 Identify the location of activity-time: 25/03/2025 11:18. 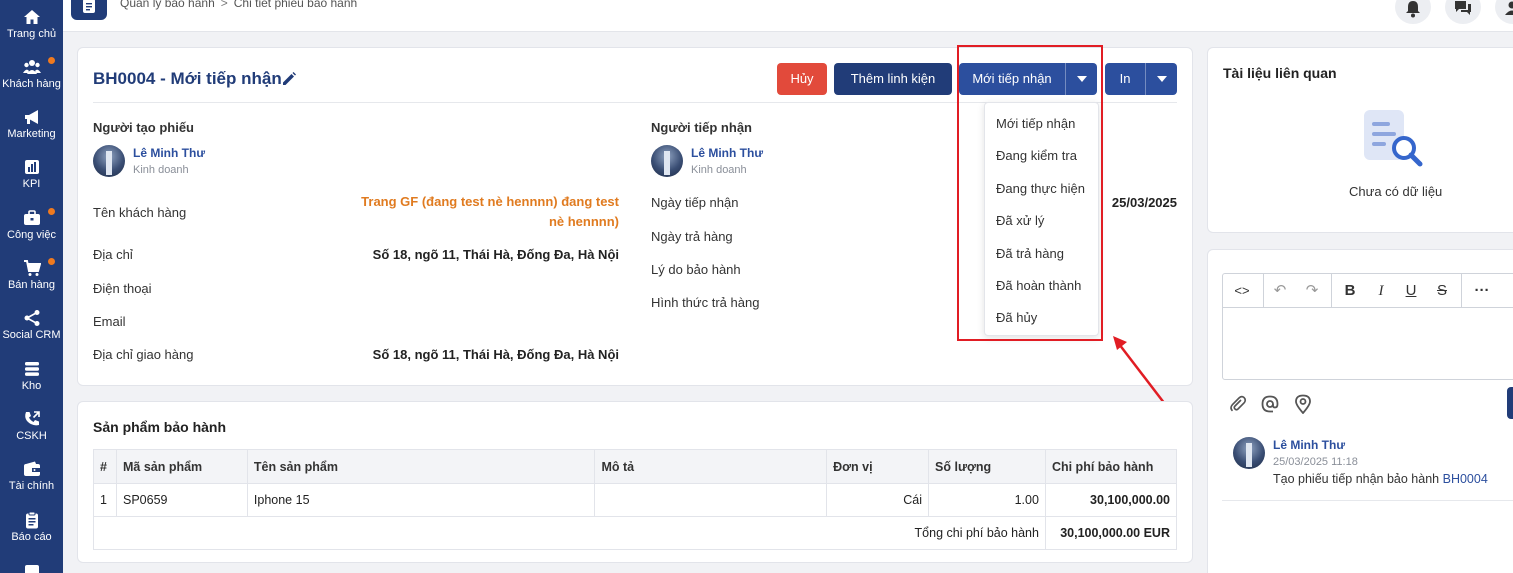
(1315, 462).